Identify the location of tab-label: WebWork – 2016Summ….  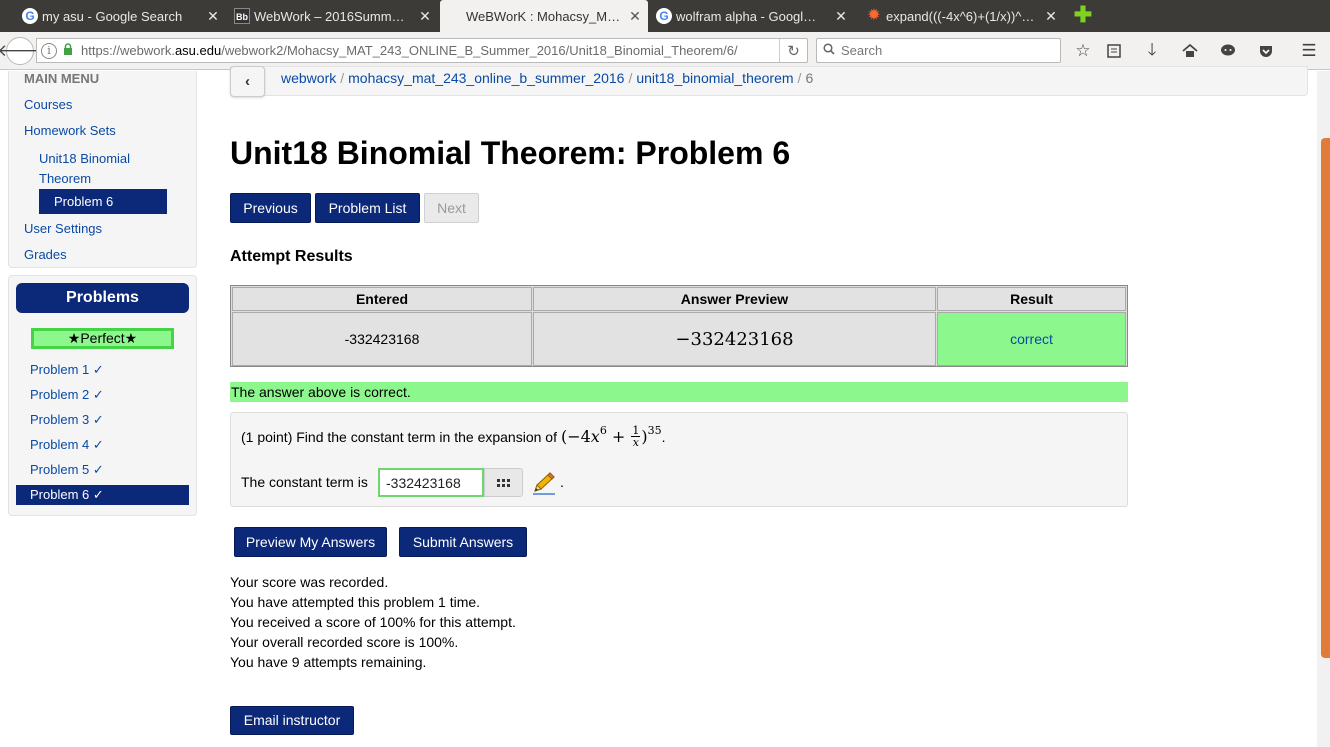
(329, 16).